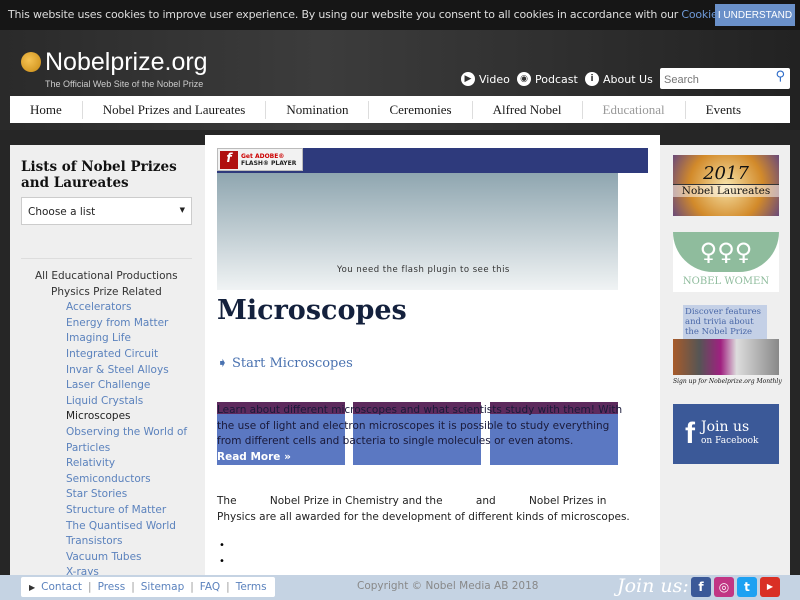  I want to click on youtube-icon: ▶, so click(770, 587).